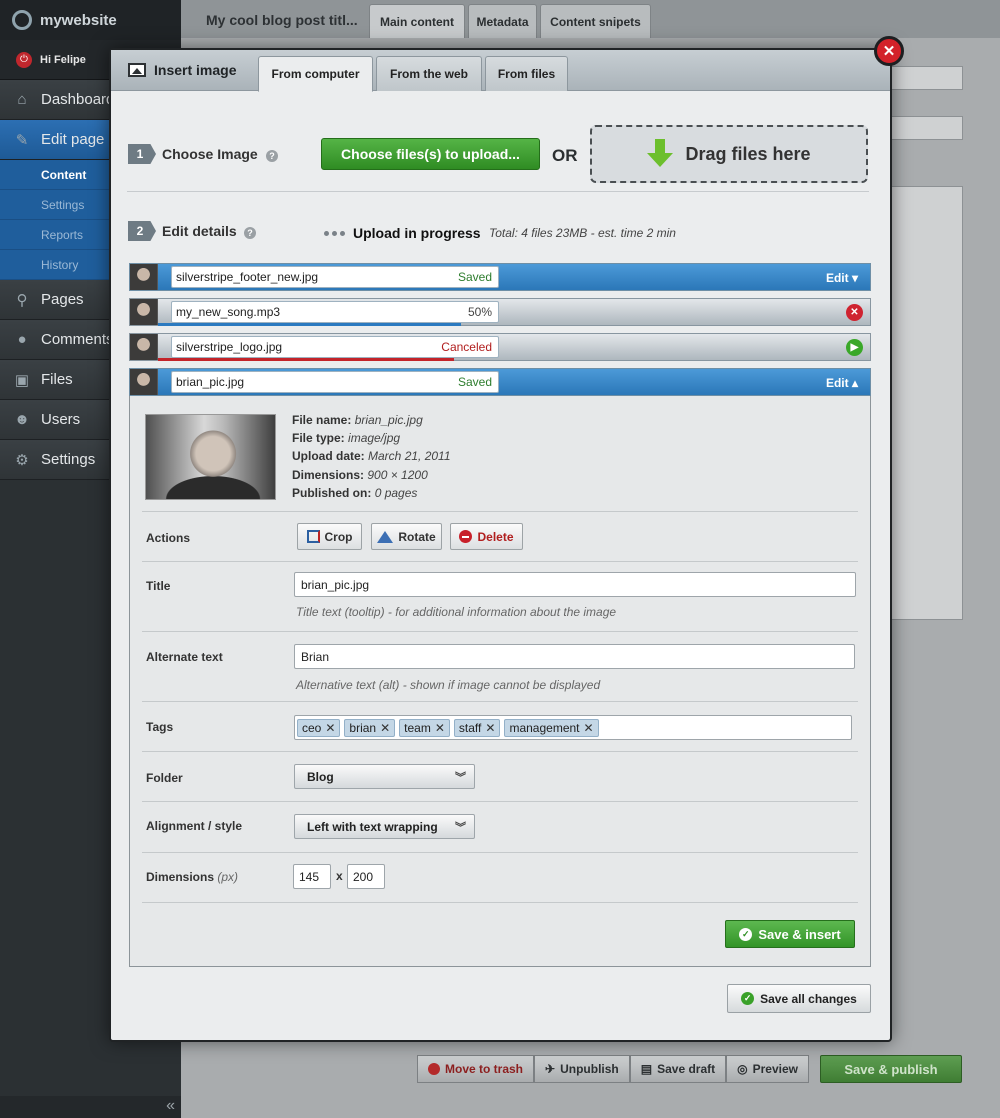  I want to click on tab-from-files: From files, so click(526, 73).